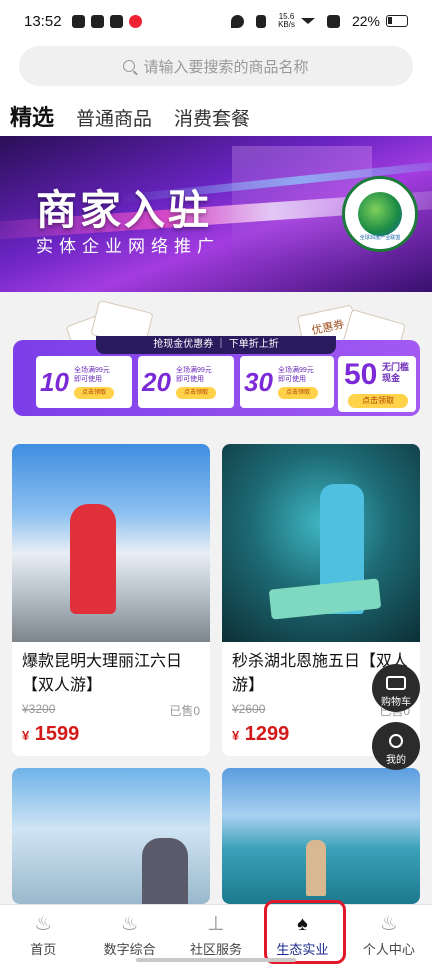 This screenshot has width=432, height=964. I want to click on cart-icon, so click(396, 683).